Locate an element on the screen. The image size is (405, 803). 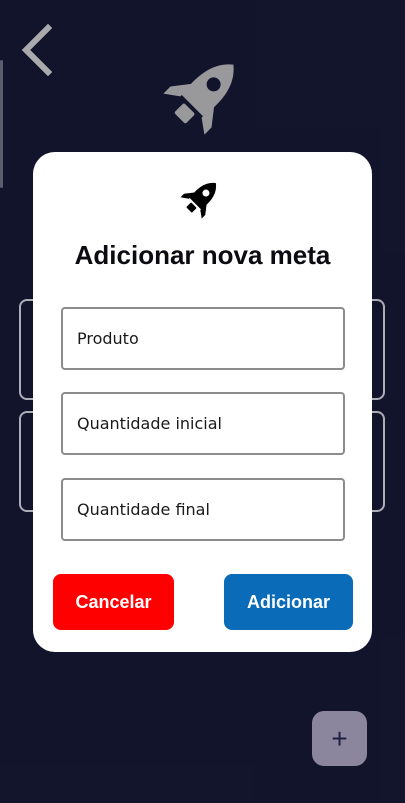
cancel-button: Cancelar is located at coordinates (113, 602).